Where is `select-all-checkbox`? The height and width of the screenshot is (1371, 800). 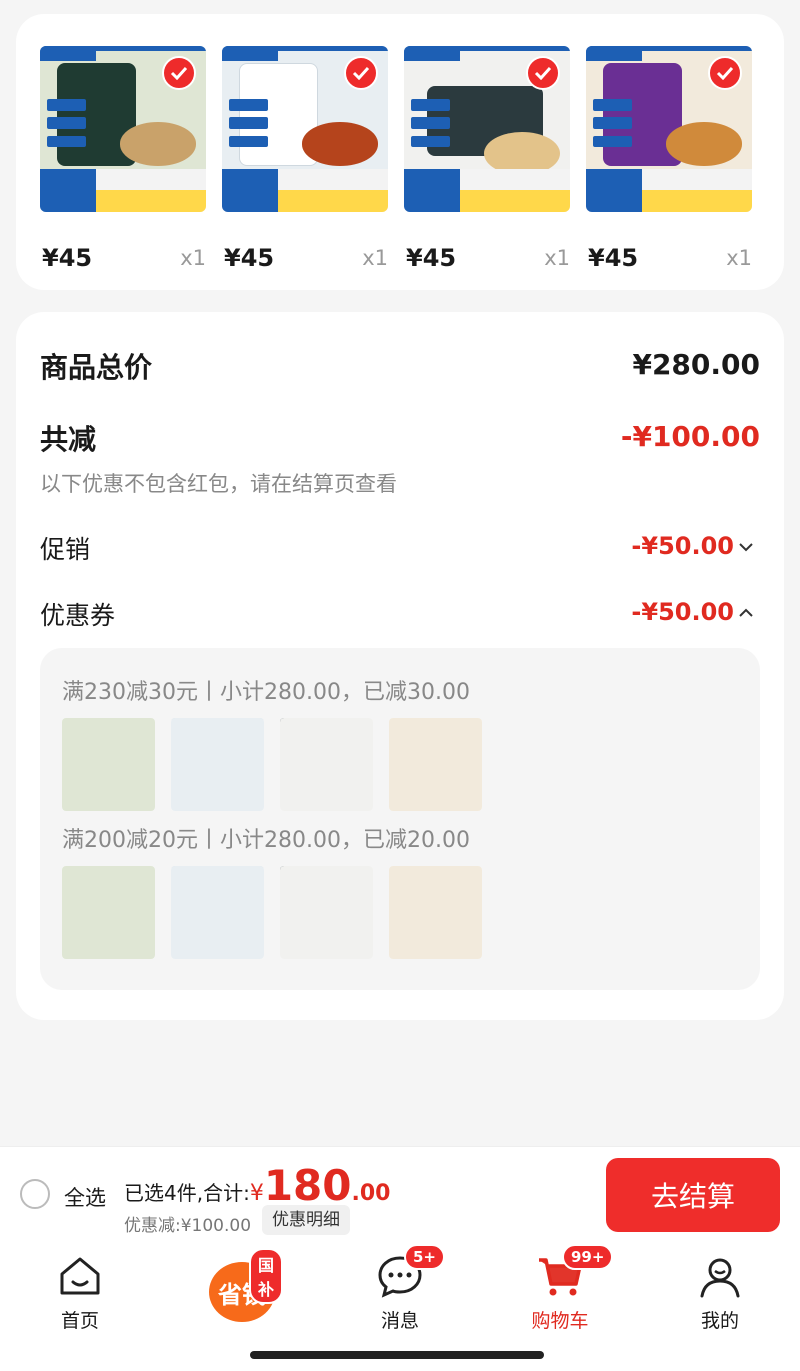
select-all-checkbox is located at coordinates (35, 1194).